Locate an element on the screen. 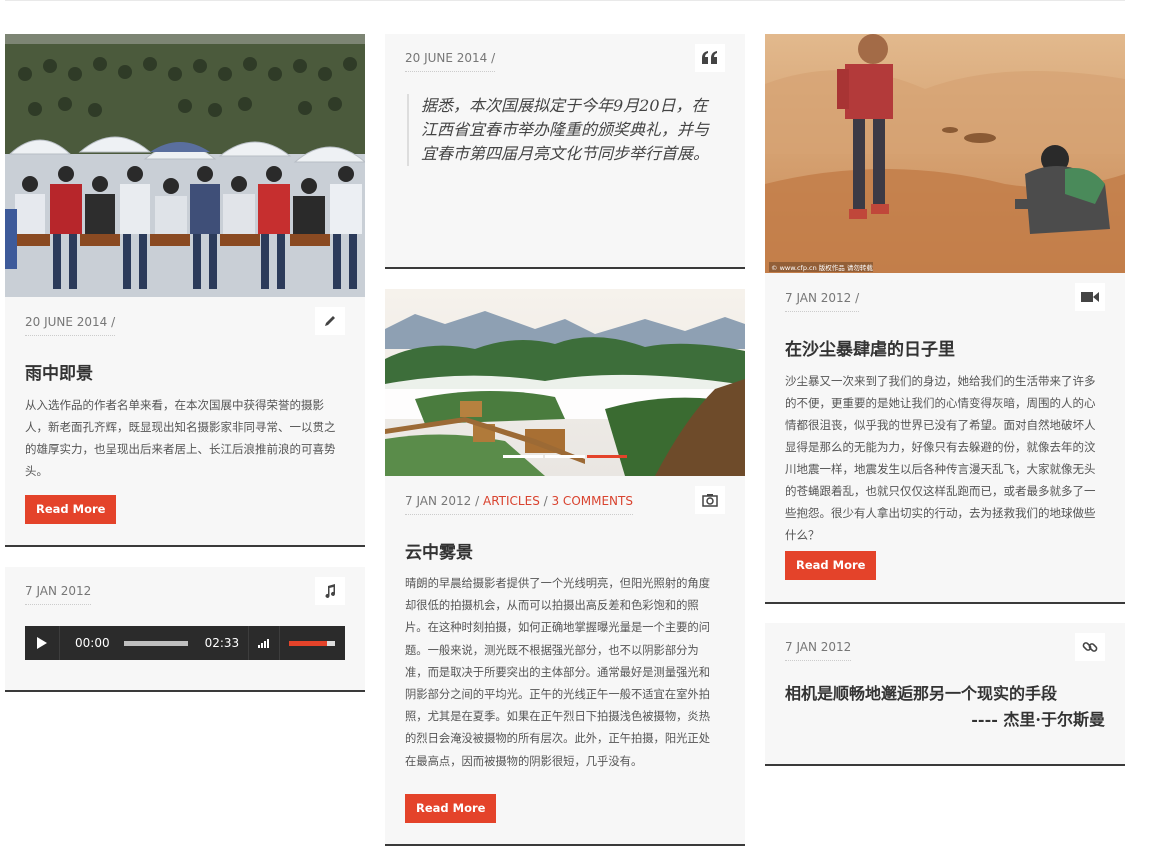 This screenshot has height=850, width=1151. post-image-sandstorm: © www.cfp.cn 版权作品 请勿转载 is located at coordinates (945, 153).